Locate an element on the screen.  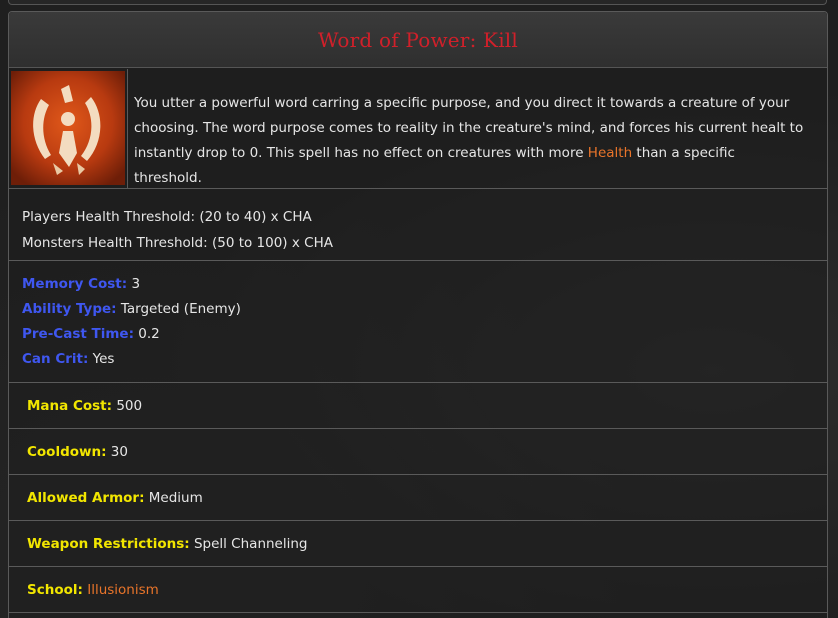
spell-rune-icon is located at coordinates (68, 128).